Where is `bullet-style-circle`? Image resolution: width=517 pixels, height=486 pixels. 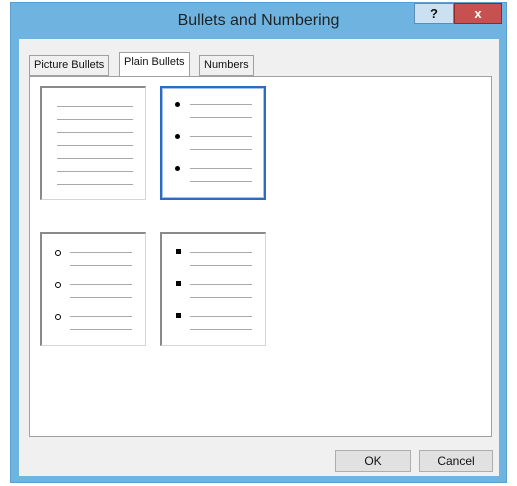
bullet-style-circle is located at coordinates (93, 289).